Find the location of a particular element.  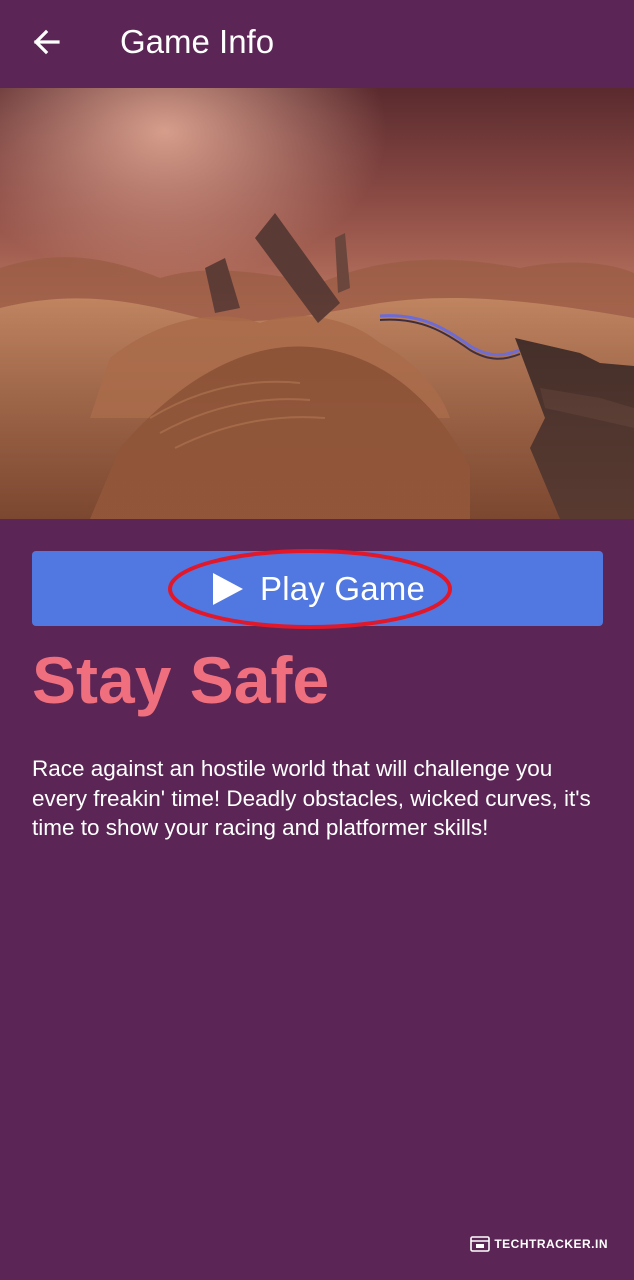

play-icon is located at coordinates (227, 588).